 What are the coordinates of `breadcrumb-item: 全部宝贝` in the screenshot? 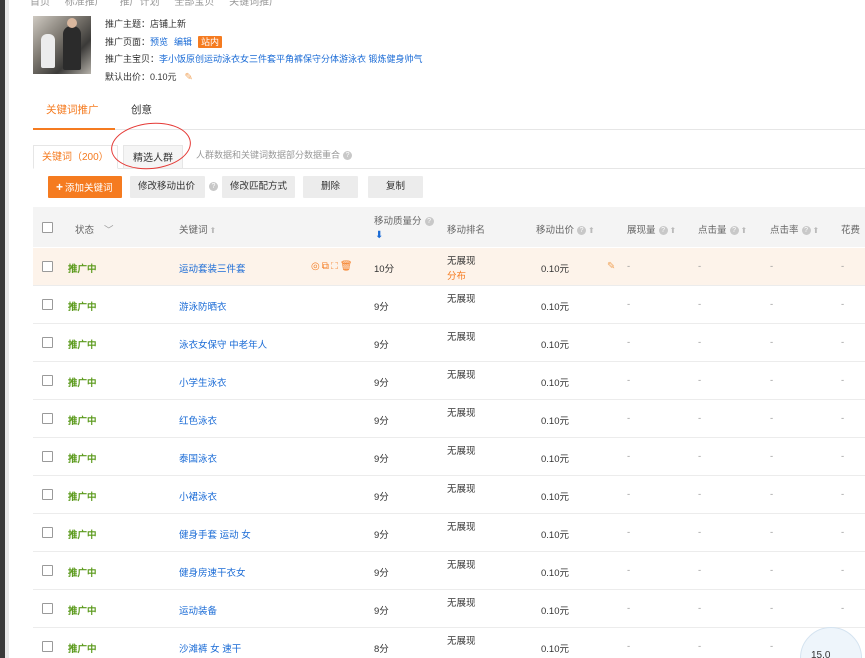 It's located at (194, 4).